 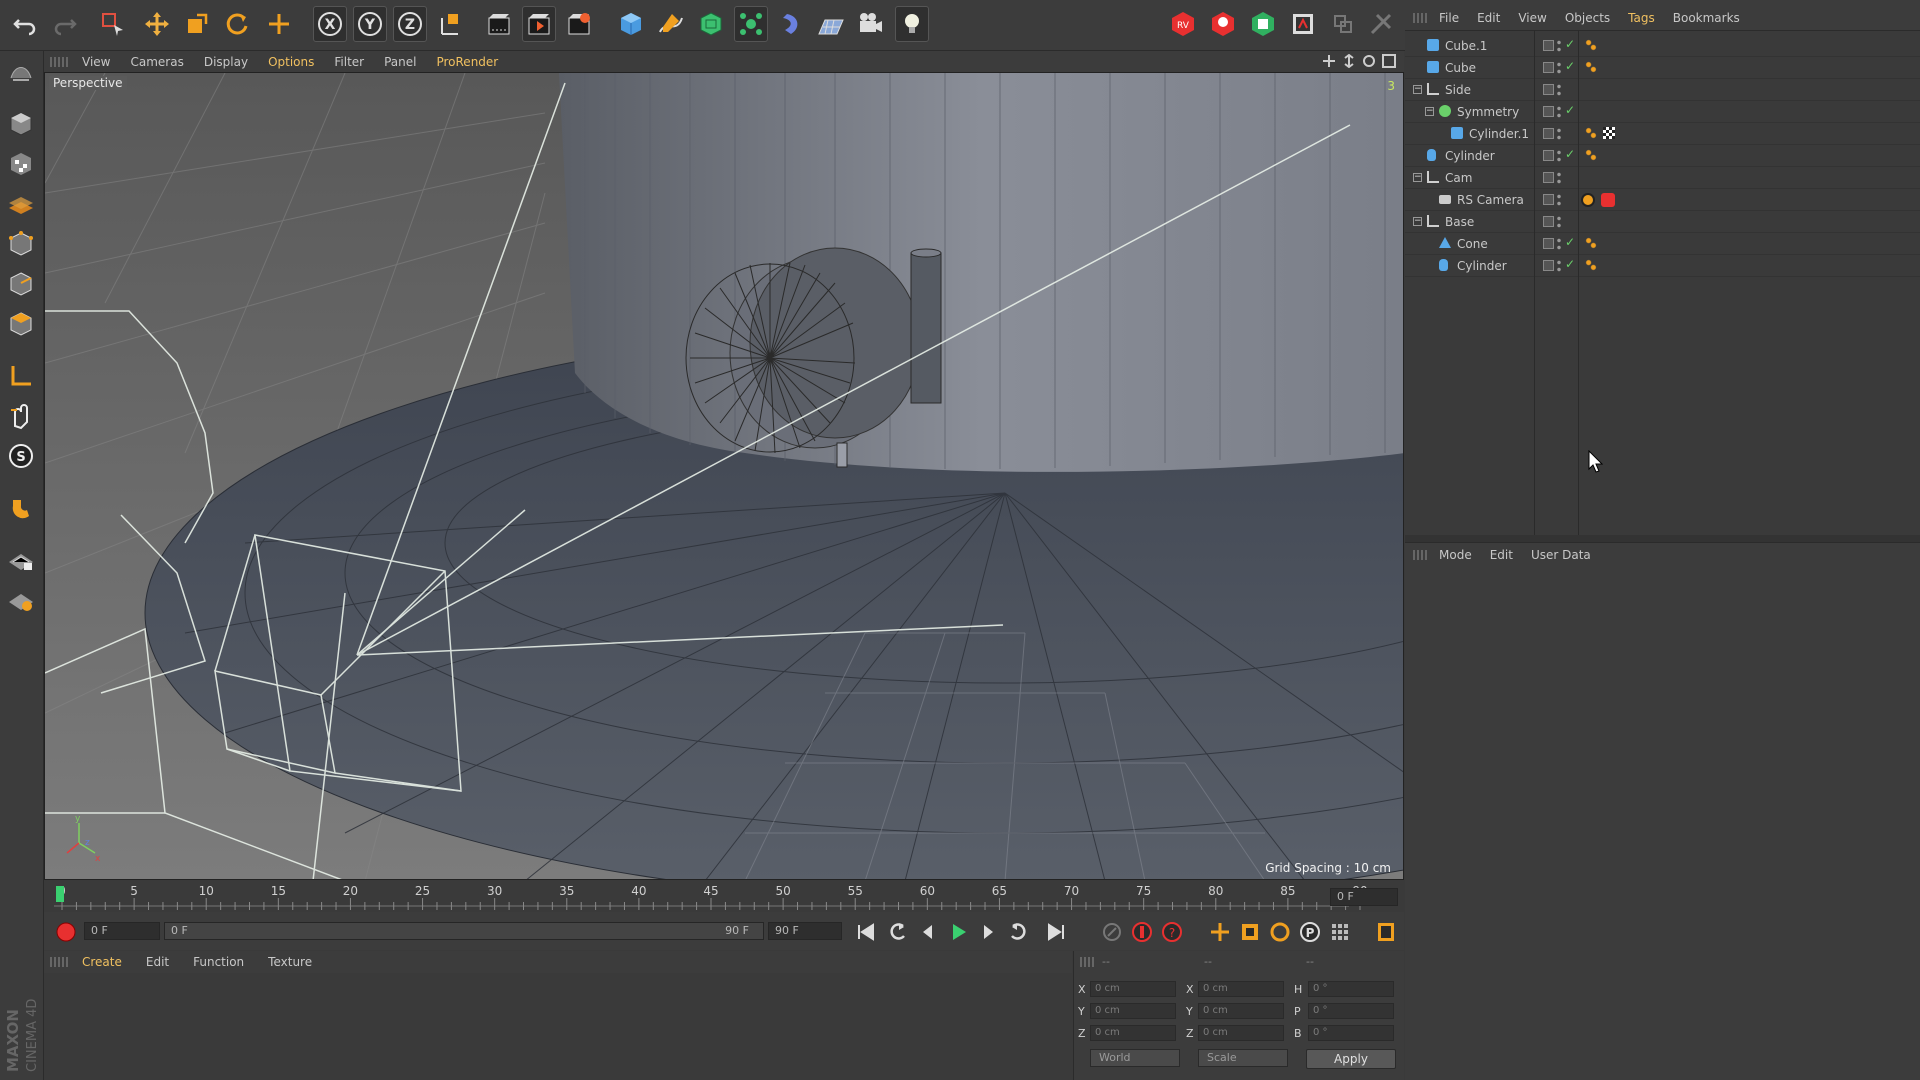 What do you see at coordinates (349, 62) in the screenshot?
I see `viewport-menu-filter: Filter` at bounding box center [349, 62].